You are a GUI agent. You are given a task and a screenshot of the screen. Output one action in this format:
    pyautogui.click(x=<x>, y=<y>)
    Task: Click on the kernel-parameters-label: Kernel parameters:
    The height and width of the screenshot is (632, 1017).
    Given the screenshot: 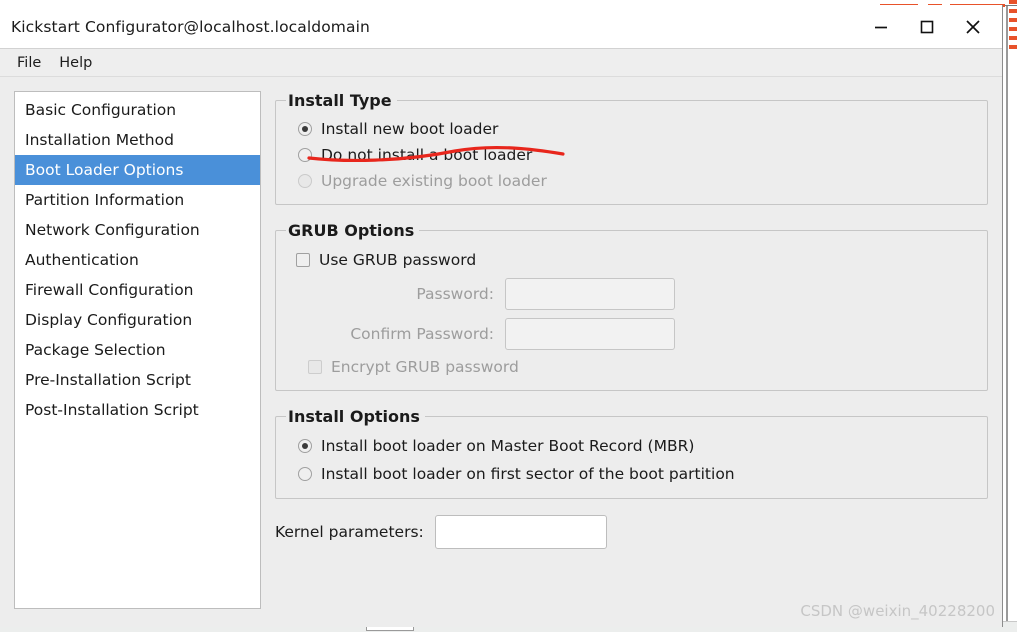 What is the action you would take?
    pyautogui.click(x=349, y=532)
    